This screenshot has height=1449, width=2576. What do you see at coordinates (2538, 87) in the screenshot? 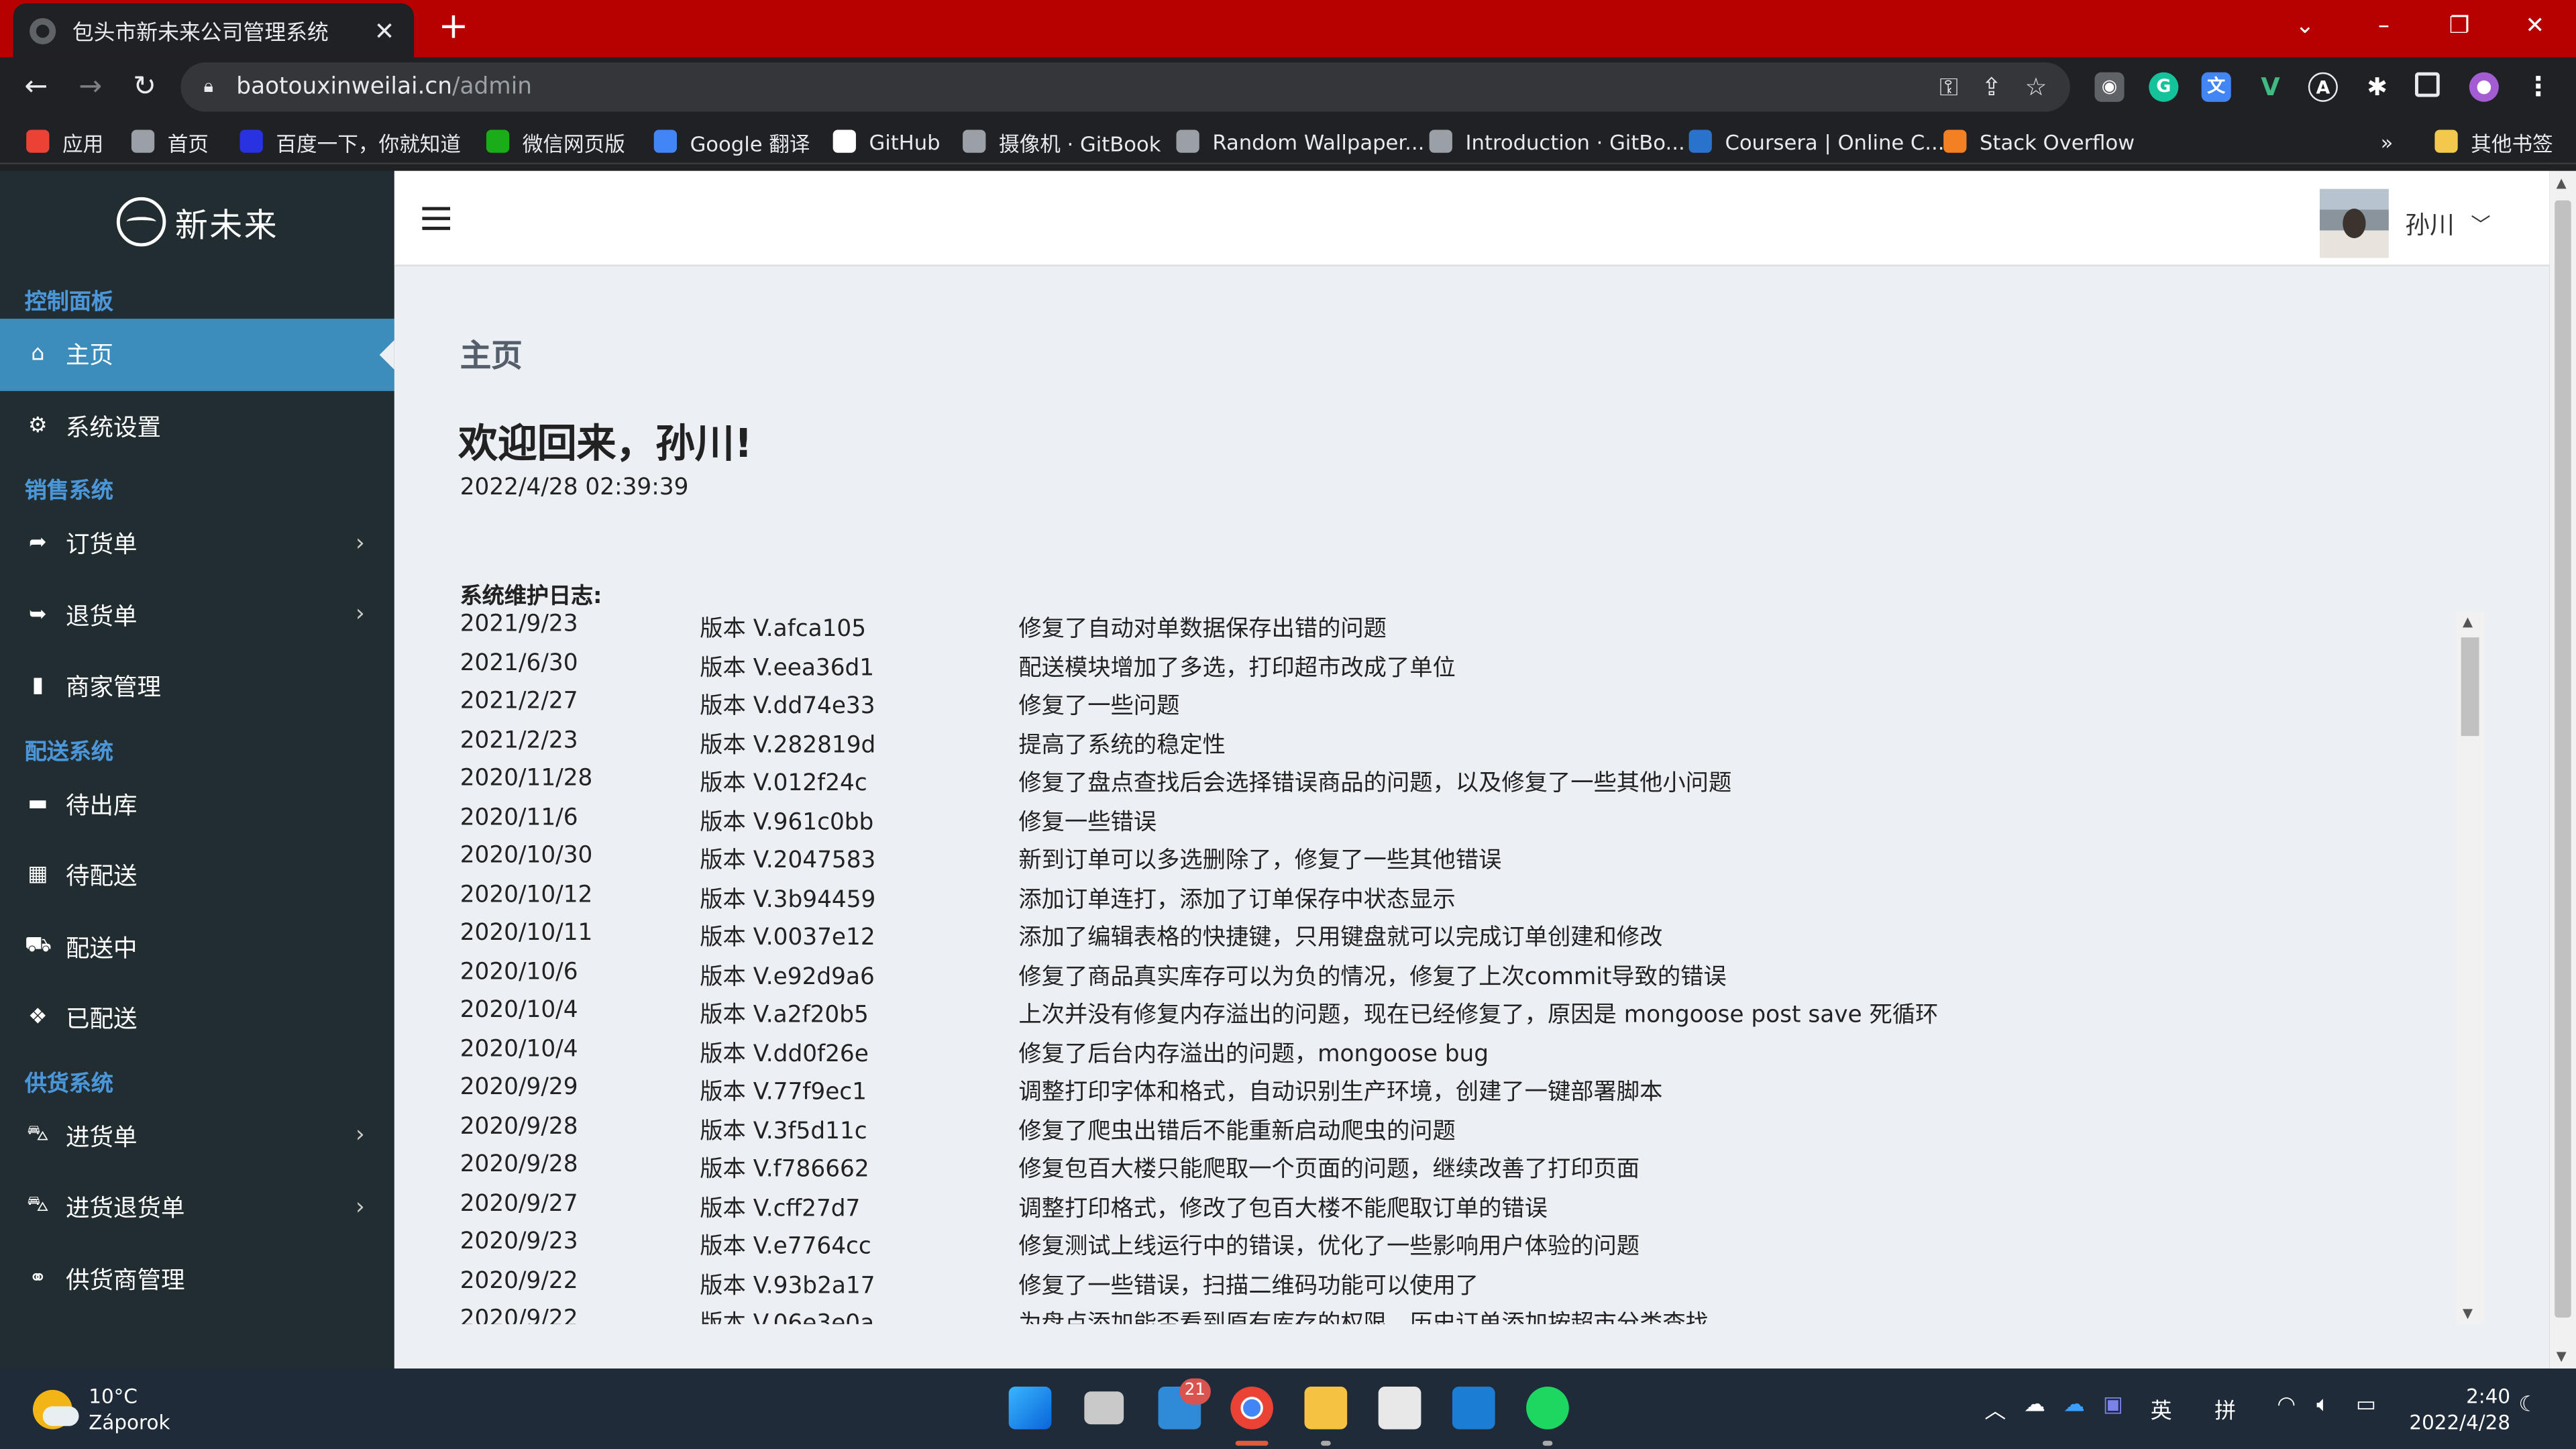
I see `menu-kebab-icon: ⋮` at bounding box center [2538, 87].